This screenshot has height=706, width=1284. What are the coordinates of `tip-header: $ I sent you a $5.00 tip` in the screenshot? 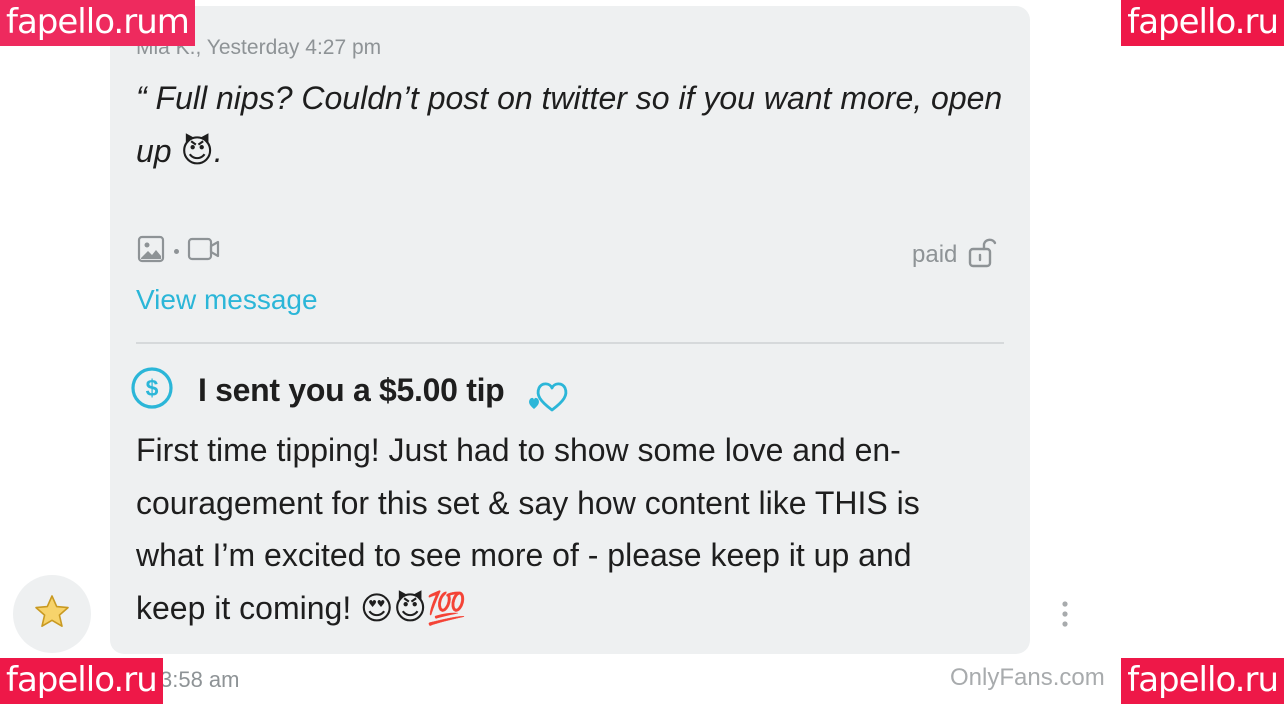 It's located at (351, 390).